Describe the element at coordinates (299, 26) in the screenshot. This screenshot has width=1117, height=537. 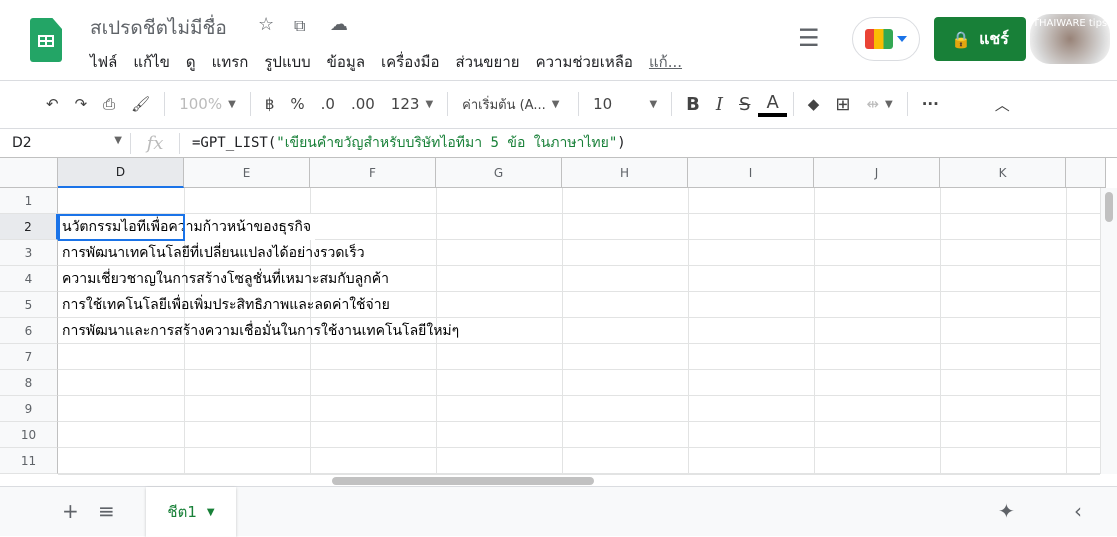
I see `move-folder-icon: ⧉` at that location.